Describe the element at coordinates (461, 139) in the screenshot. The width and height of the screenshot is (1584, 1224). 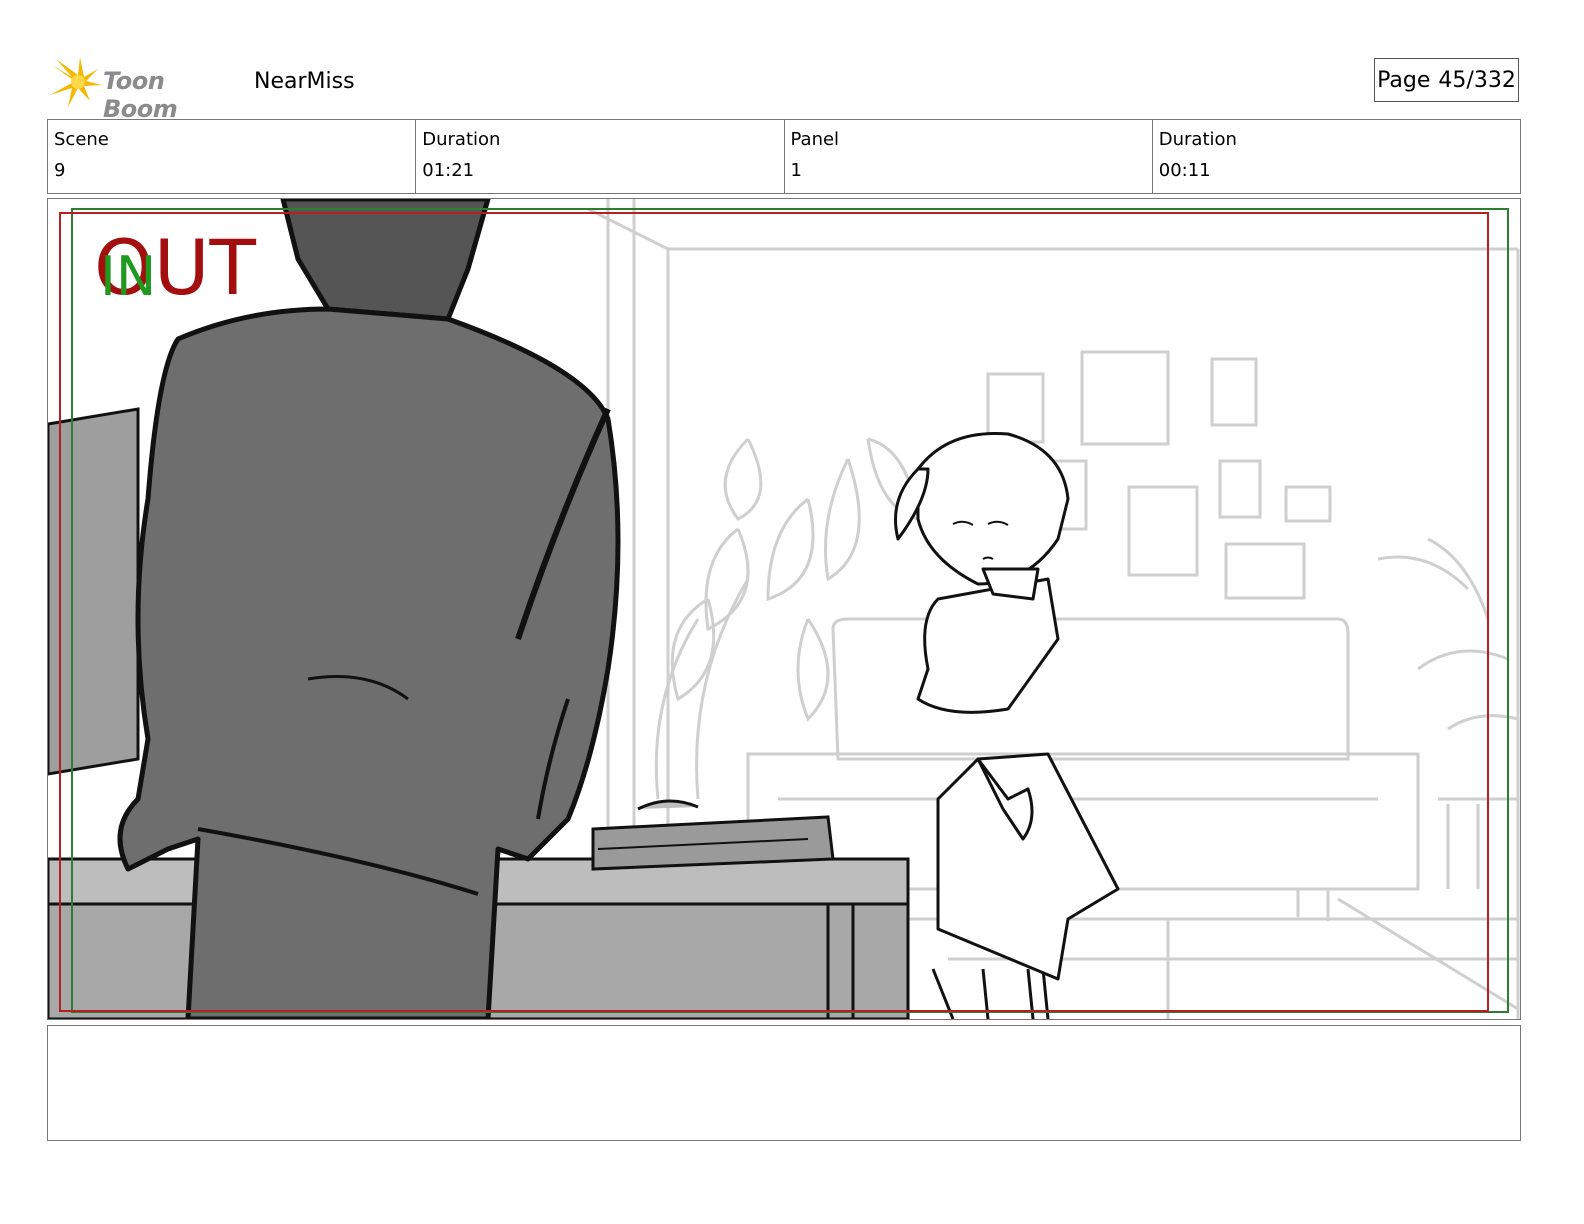
I see `scene-duration-label: Duration` at that location.